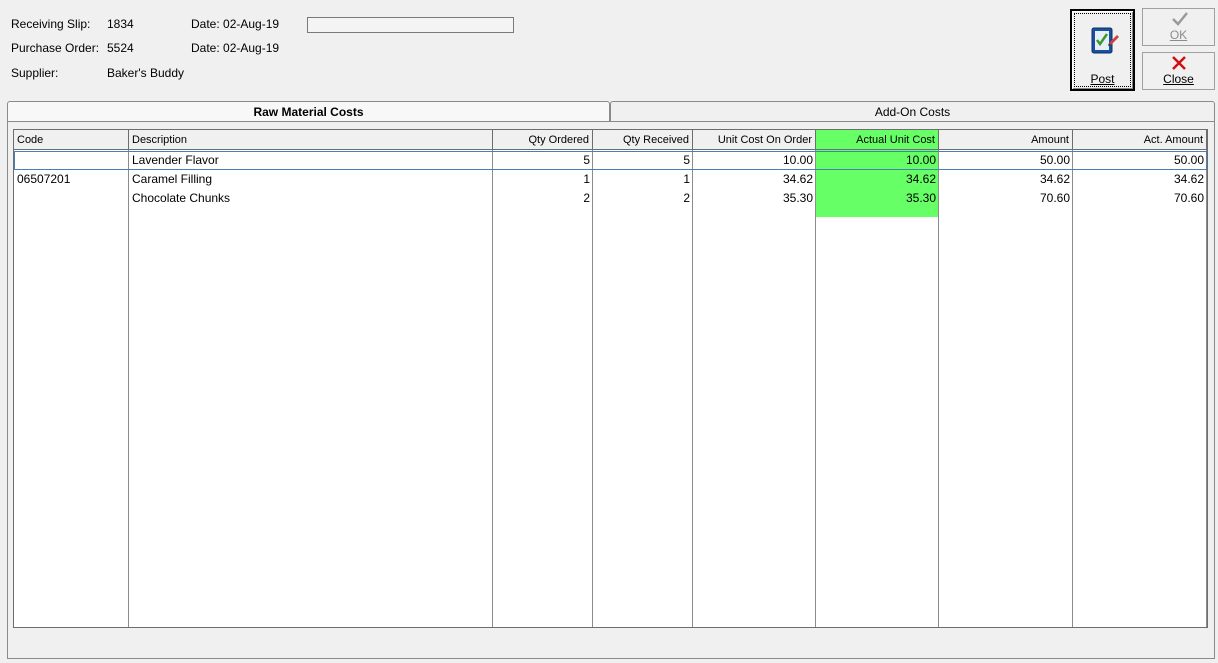 The image size is (1218, 663). I want to click on receiving-slip-label: Receiving Slip:, so click(51, 24).